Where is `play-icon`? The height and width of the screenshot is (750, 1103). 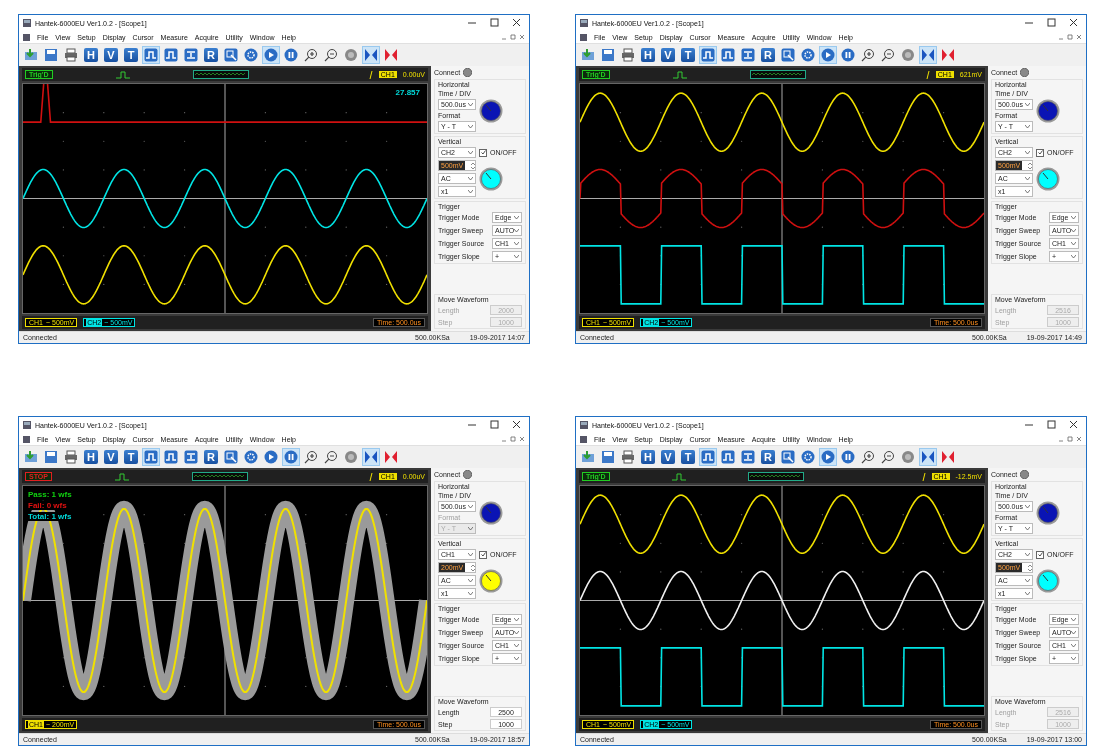 play-icon is located at coordinates (271, 55).